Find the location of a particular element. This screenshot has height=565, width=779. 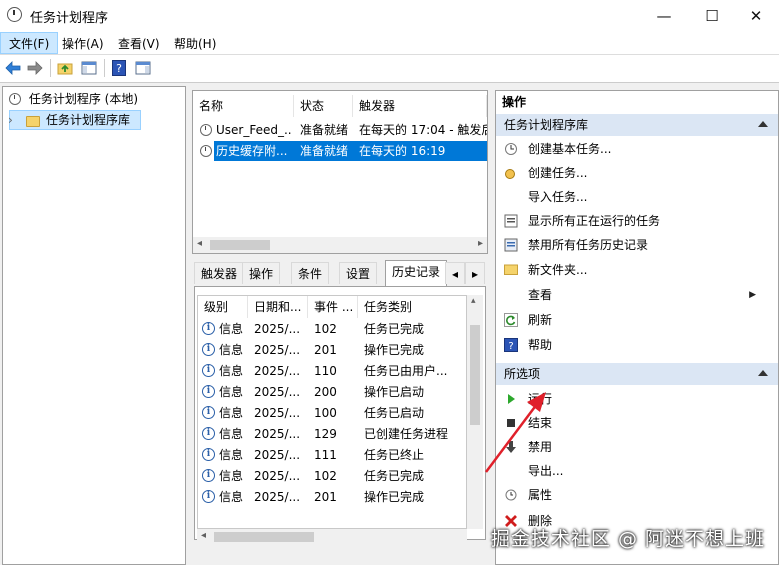

tab-conditions: 条件 is located at coordinates (310, 273).